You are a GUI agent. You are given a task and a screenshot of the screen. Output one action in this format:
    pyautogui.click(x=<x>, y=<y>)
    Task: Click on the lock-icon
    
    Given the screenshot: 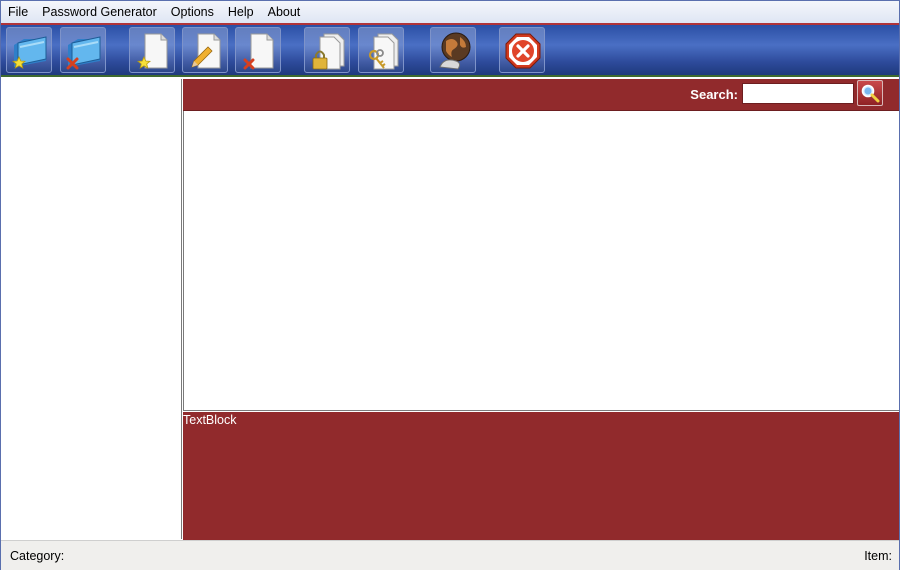 What is the action you would take?
    pyautogui.click(x=328, y=51)
    